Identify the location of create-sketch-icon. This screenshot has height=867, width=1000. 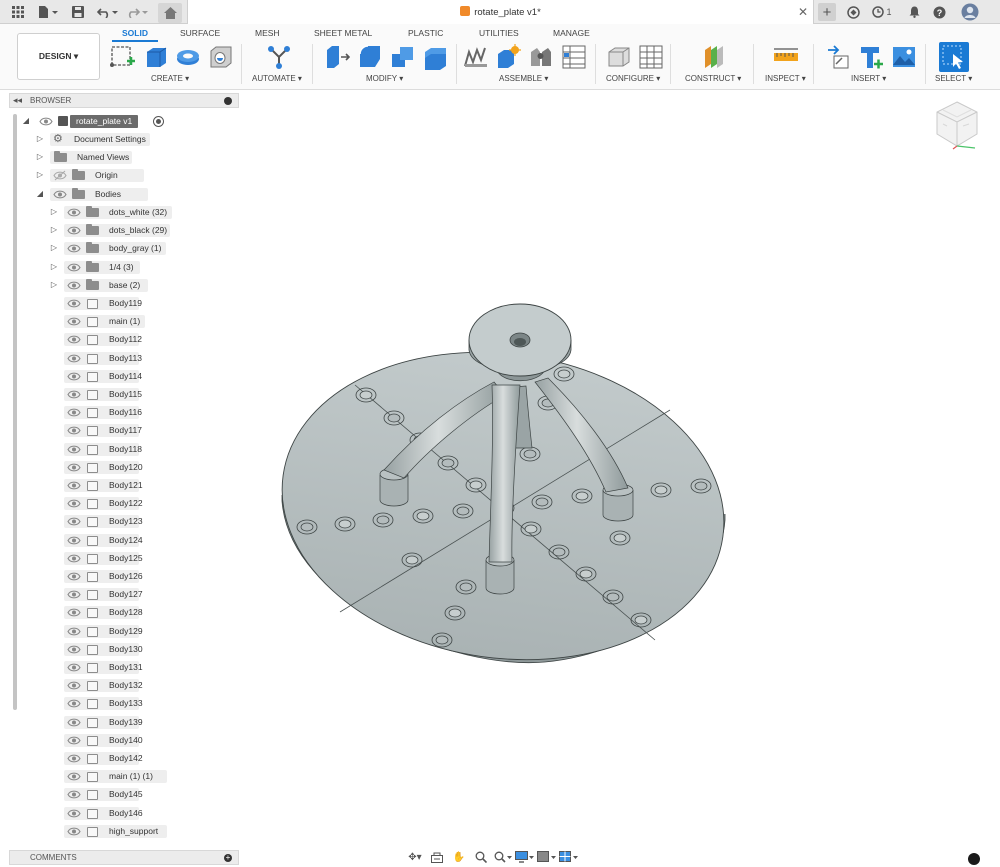
(123, 57).